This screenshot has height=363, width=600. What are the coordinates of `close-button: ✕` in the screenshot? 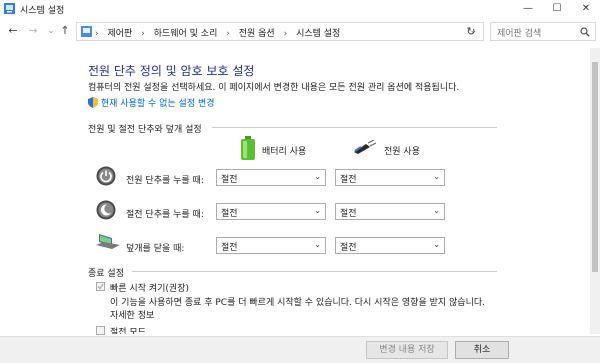 It's located at (586, 9).